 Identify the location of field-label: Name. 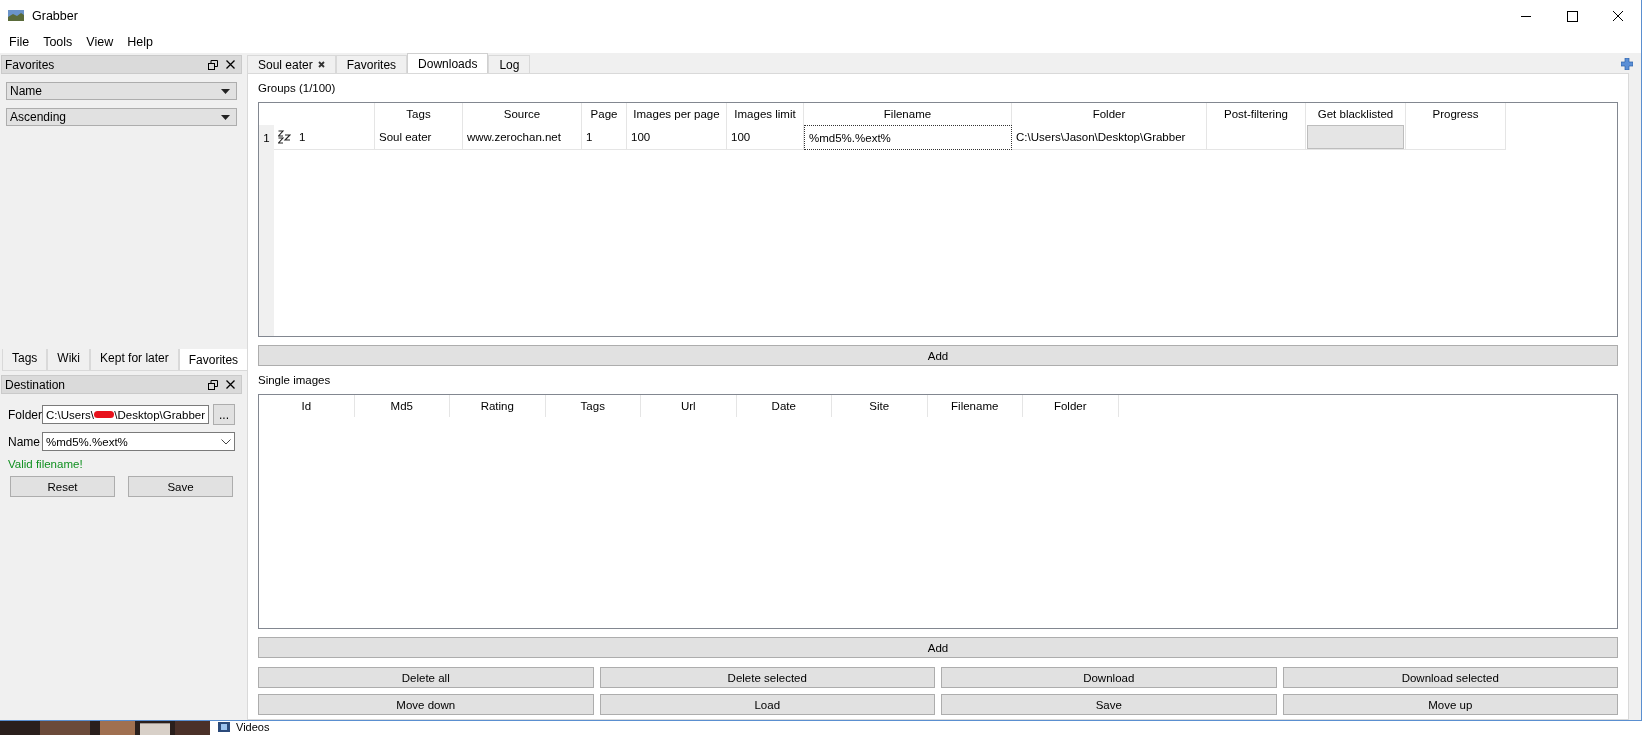
(23, 441).